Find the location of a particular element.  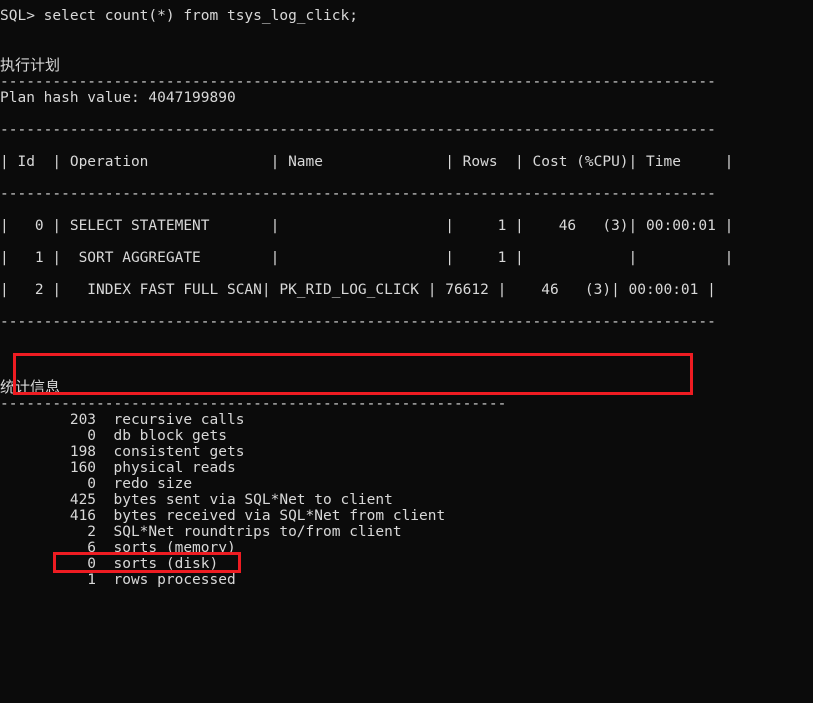

statistics-row: 1 rows processed is located at coordinates (118, 580).